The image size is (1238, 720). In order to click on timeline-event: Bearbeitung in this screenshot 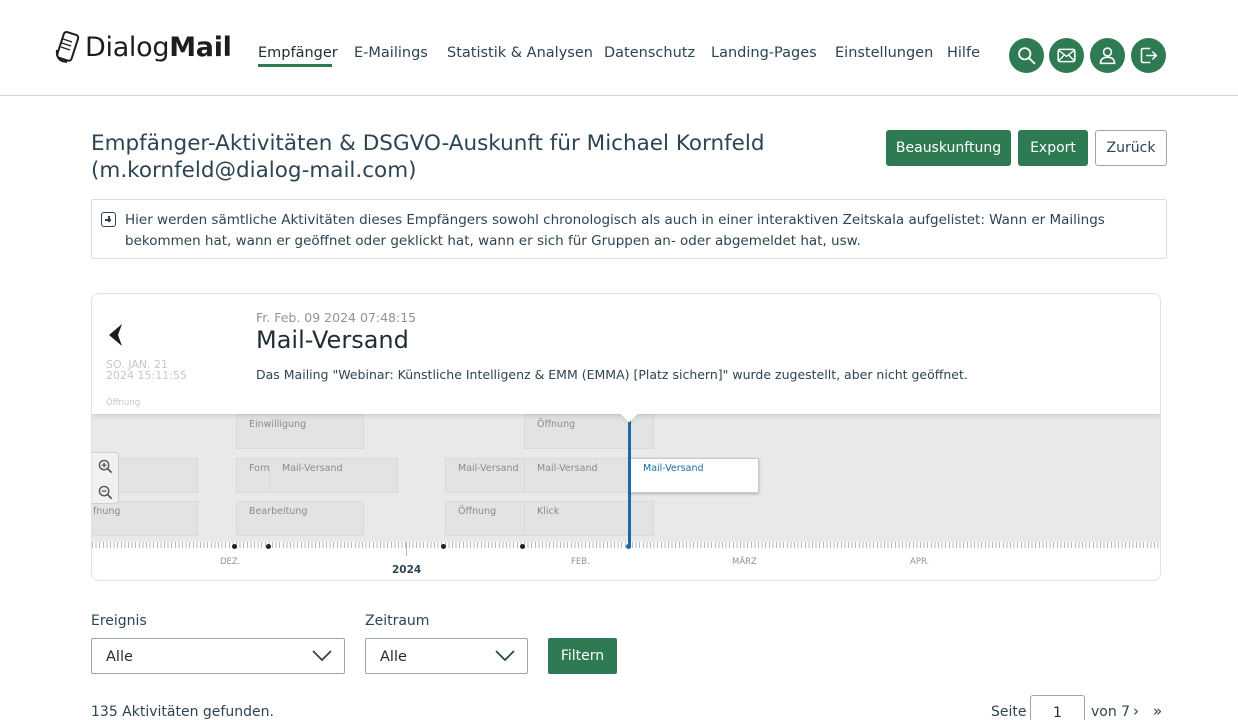, I will do `click(300, 518)`.